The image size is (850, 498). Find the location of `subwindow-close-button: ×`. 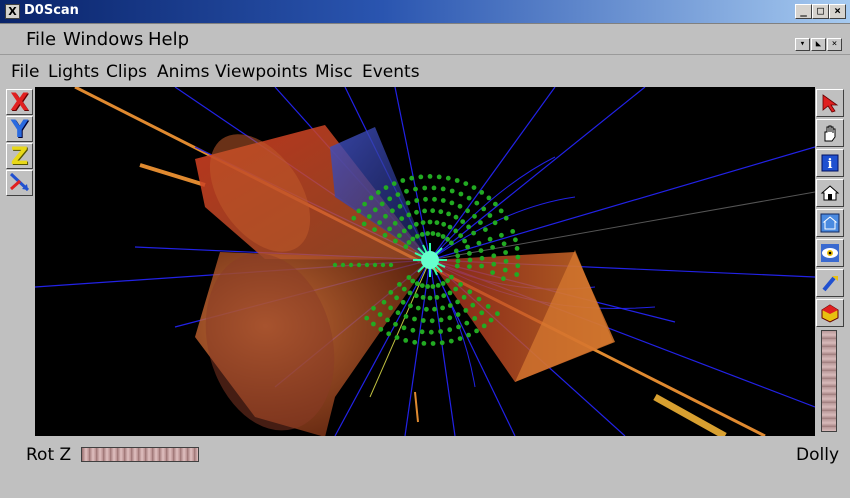

subwindow-close-button: × is located at coordinates (834, 44).